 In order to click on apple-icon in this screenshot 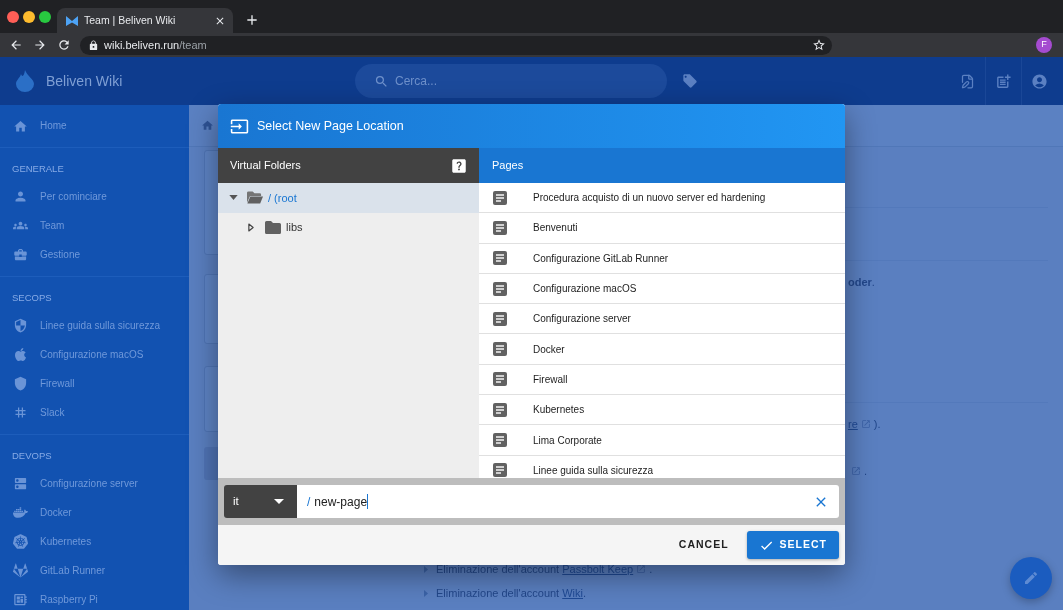, I will do `click(20, 354)`.